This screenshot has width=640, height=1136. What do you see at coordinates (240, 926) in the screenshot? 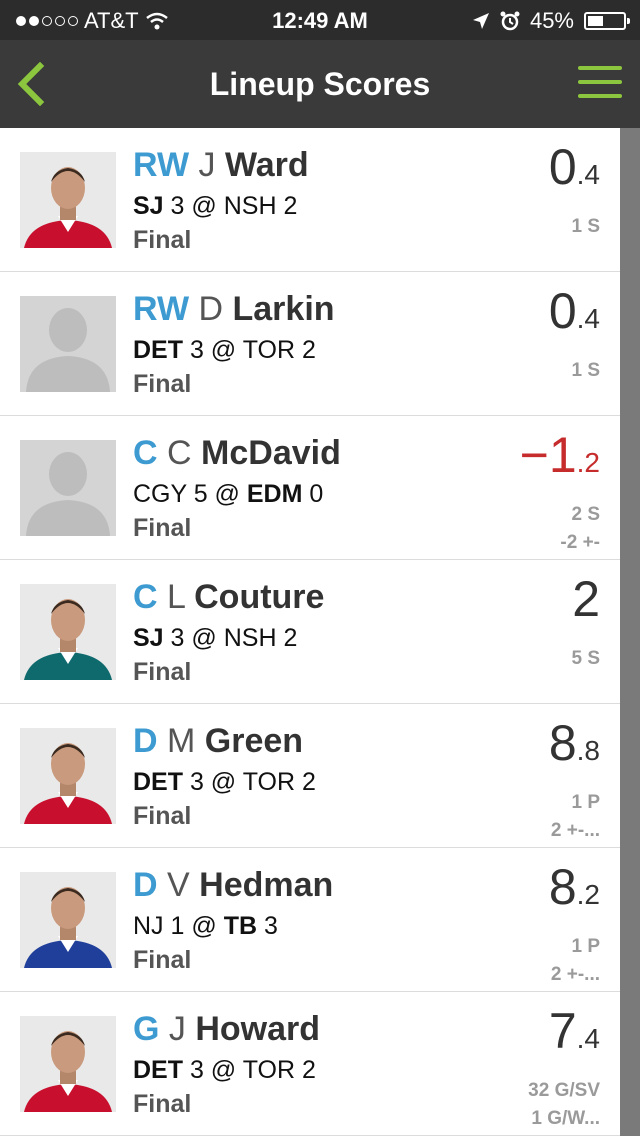
I see `team2: TB` at bounding box center [240, 926].